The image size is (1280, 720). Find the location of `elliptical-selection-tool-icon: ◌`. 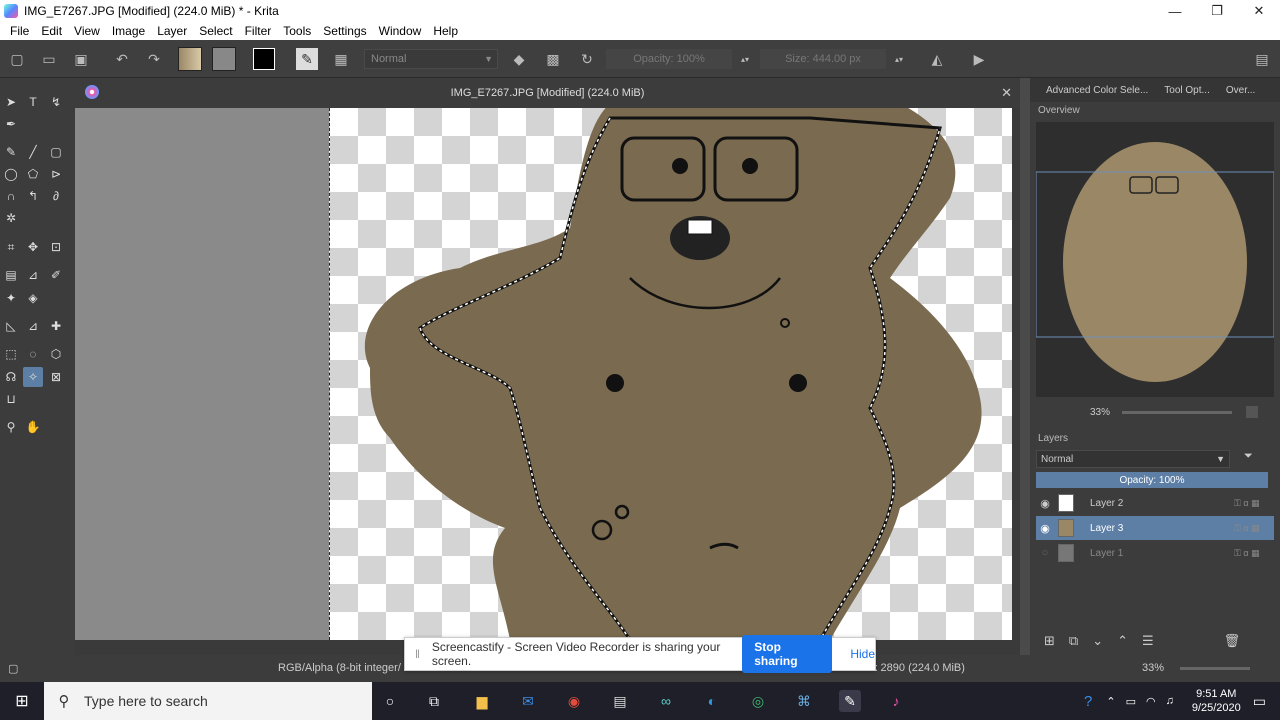

elliptical-selection-tool-icon: ◌ is located at coordinates (33, 354).